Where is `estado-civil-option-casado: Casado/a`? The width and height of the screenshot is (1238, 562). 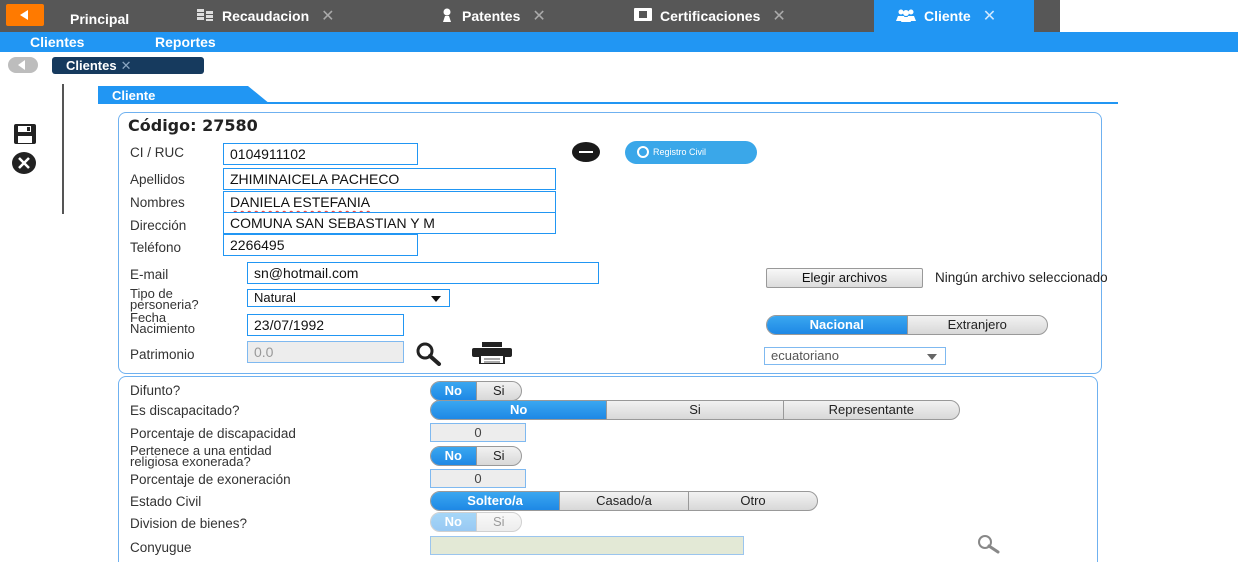 estado-civil-option-casado: Casado/a is located at coordinates (623, 501).